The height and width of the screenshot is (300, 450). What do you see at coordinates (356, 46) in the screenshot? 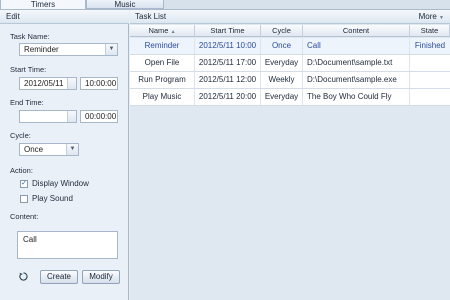
I see `cell-content: Call` at bounding box center [356, 46].